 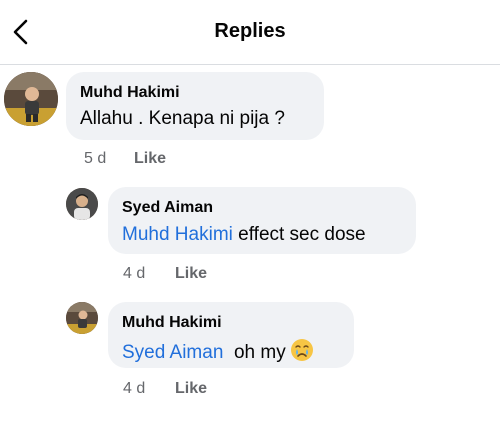 I want to click on page-title: Replies, so click(x=250, y=31).